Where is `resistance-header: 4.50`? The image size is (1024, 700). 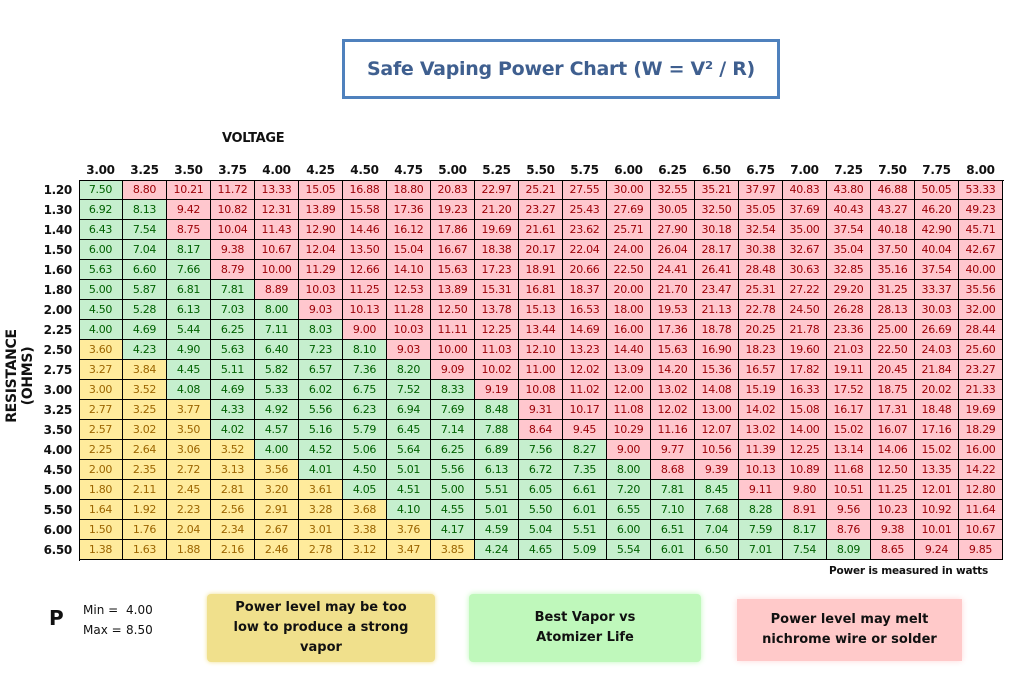
resistance-header: 4.50 is located at coordinates (58, 470).